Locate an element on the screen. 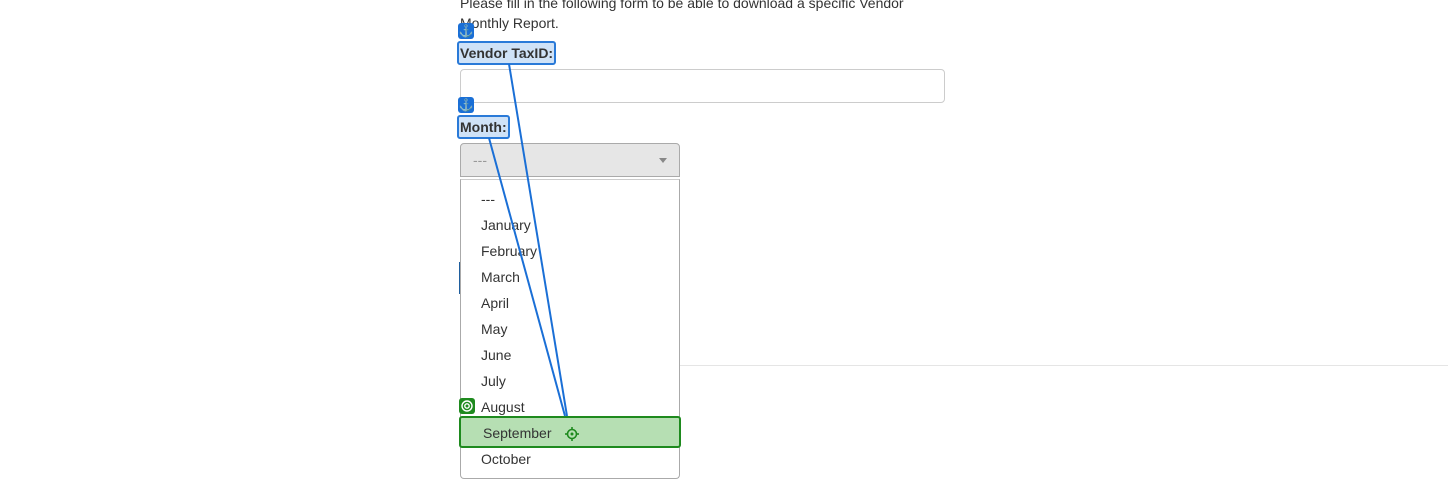  month-option: April is located at coordinates (570, 303).